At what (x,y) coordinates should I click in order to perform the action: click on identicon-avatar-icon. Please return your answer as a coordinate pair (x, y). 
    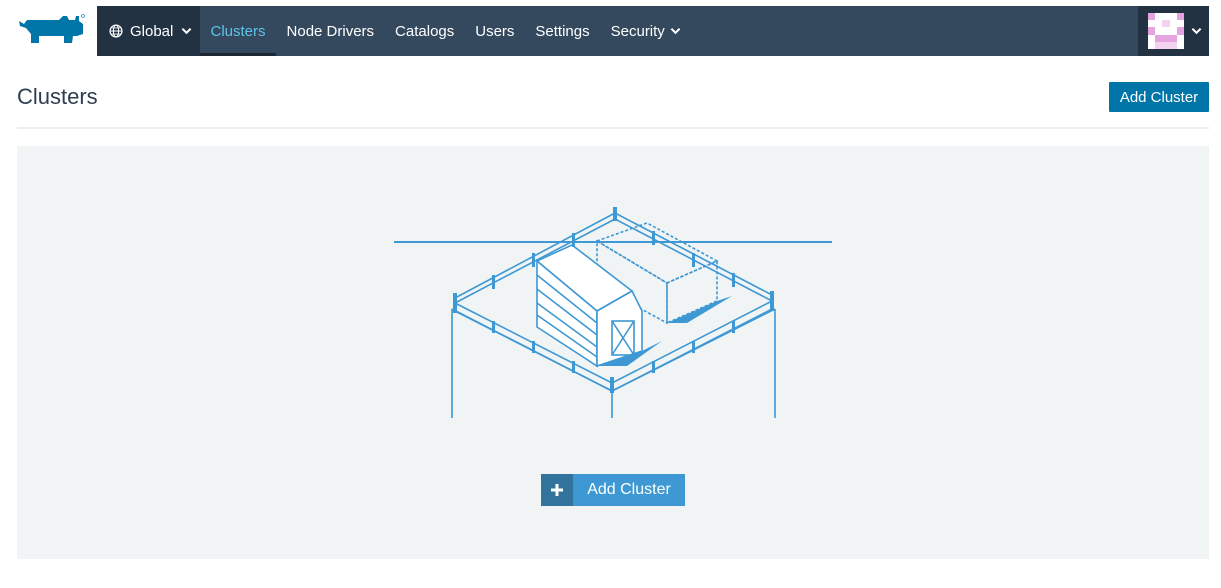
    Looking at the image, I should click on (1166, 31).